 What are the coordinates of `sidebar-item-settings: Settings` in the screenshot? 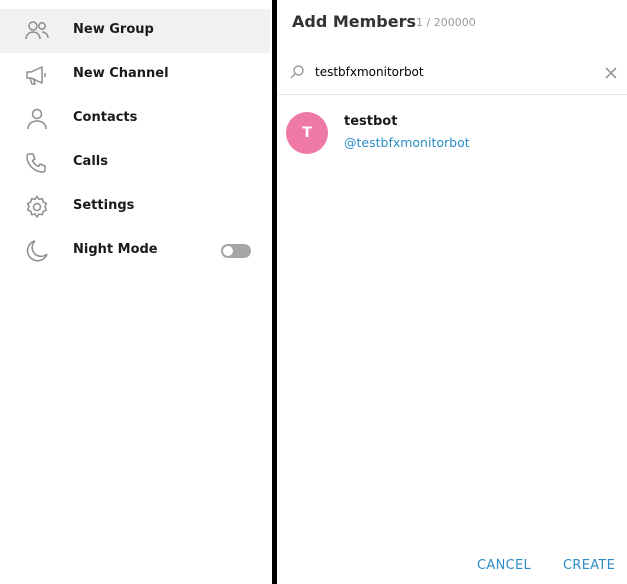 It's located at (135, 207).